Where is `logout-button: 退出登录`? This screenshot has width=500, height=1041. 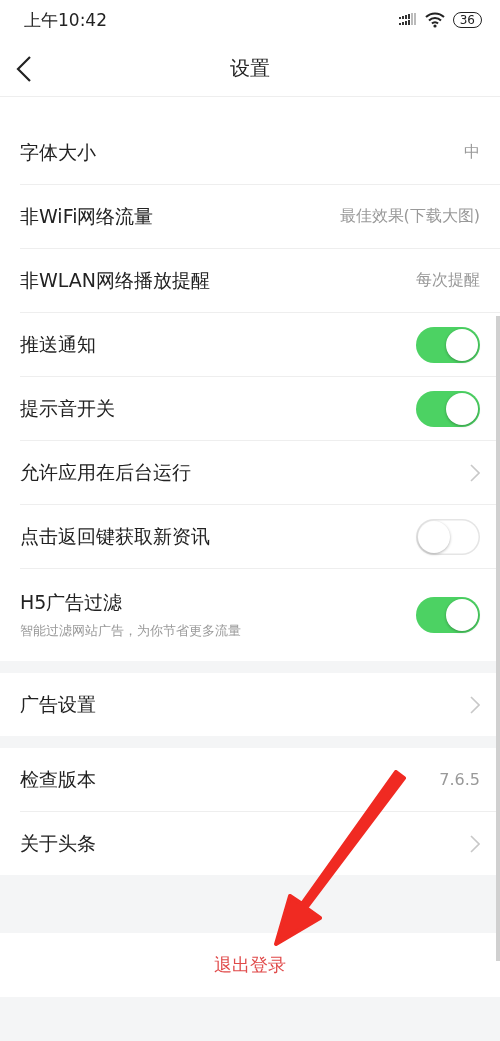
logout-button: 退出登录 is located at coordinates (250, 965).